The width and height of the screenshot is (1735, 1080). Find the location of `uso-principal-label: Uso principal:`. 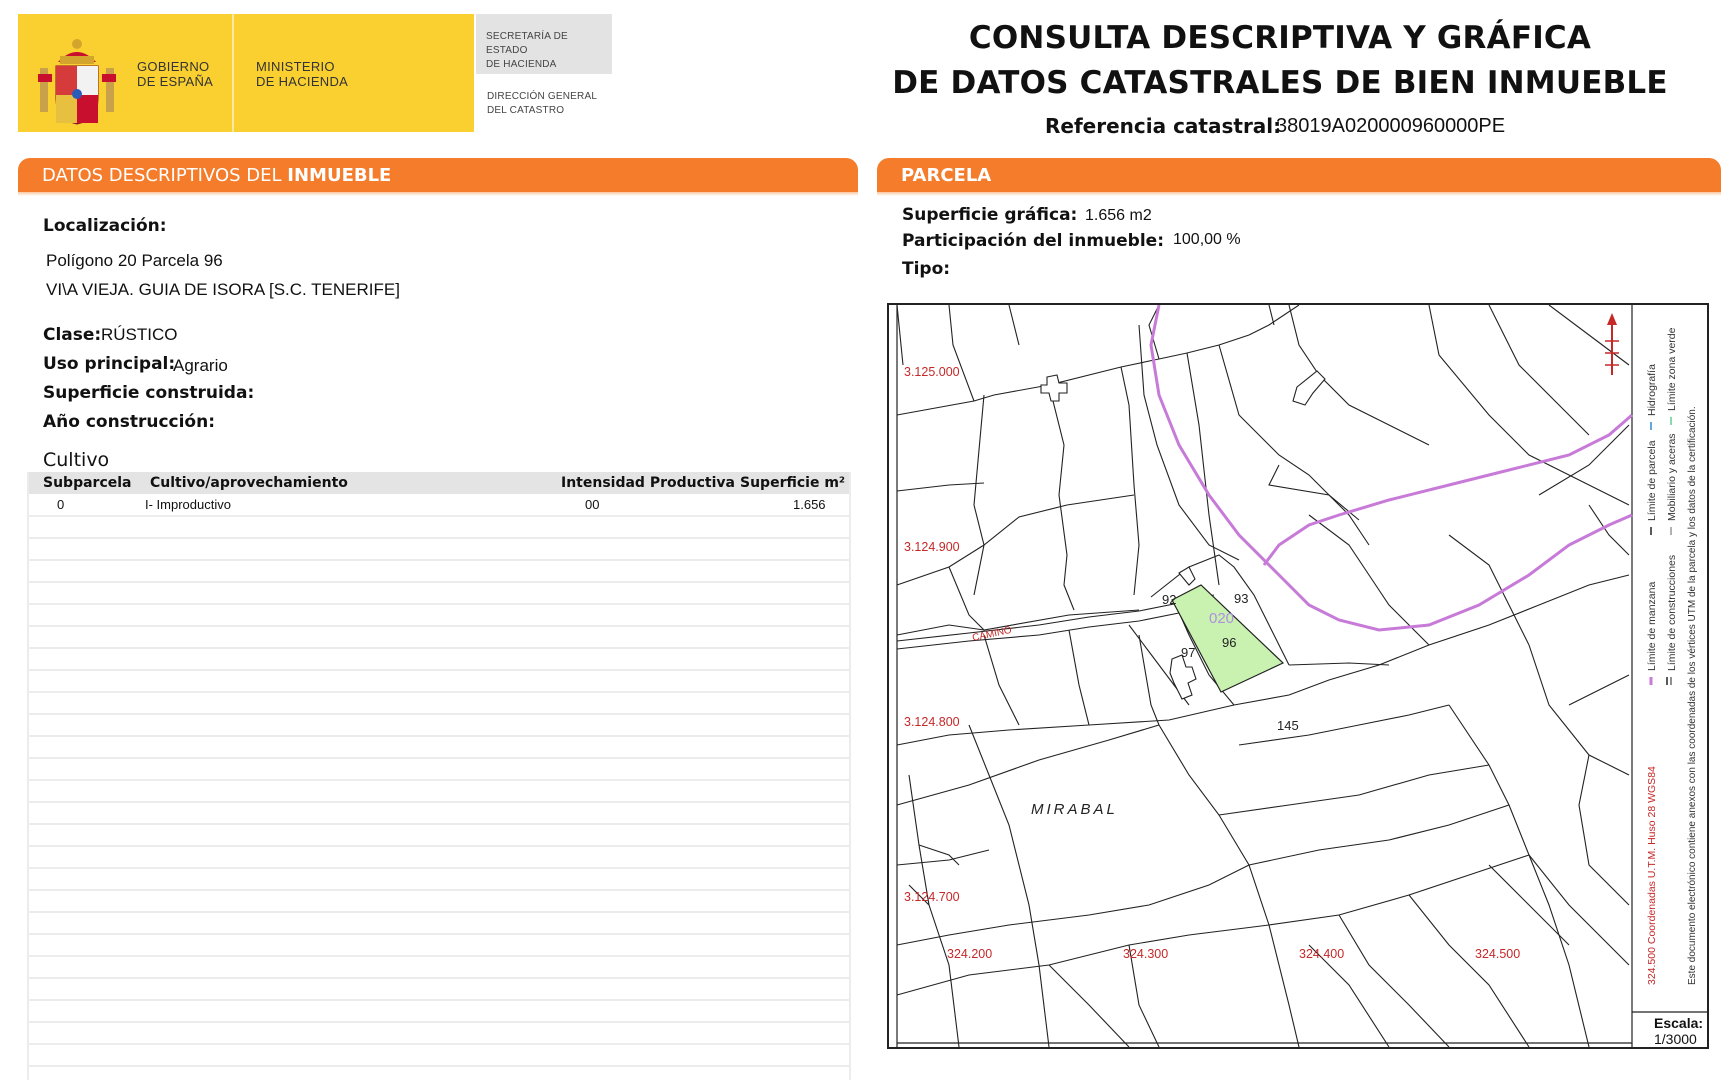

uso-principal-label: Uso principal: is located at coordinates (109, 364).